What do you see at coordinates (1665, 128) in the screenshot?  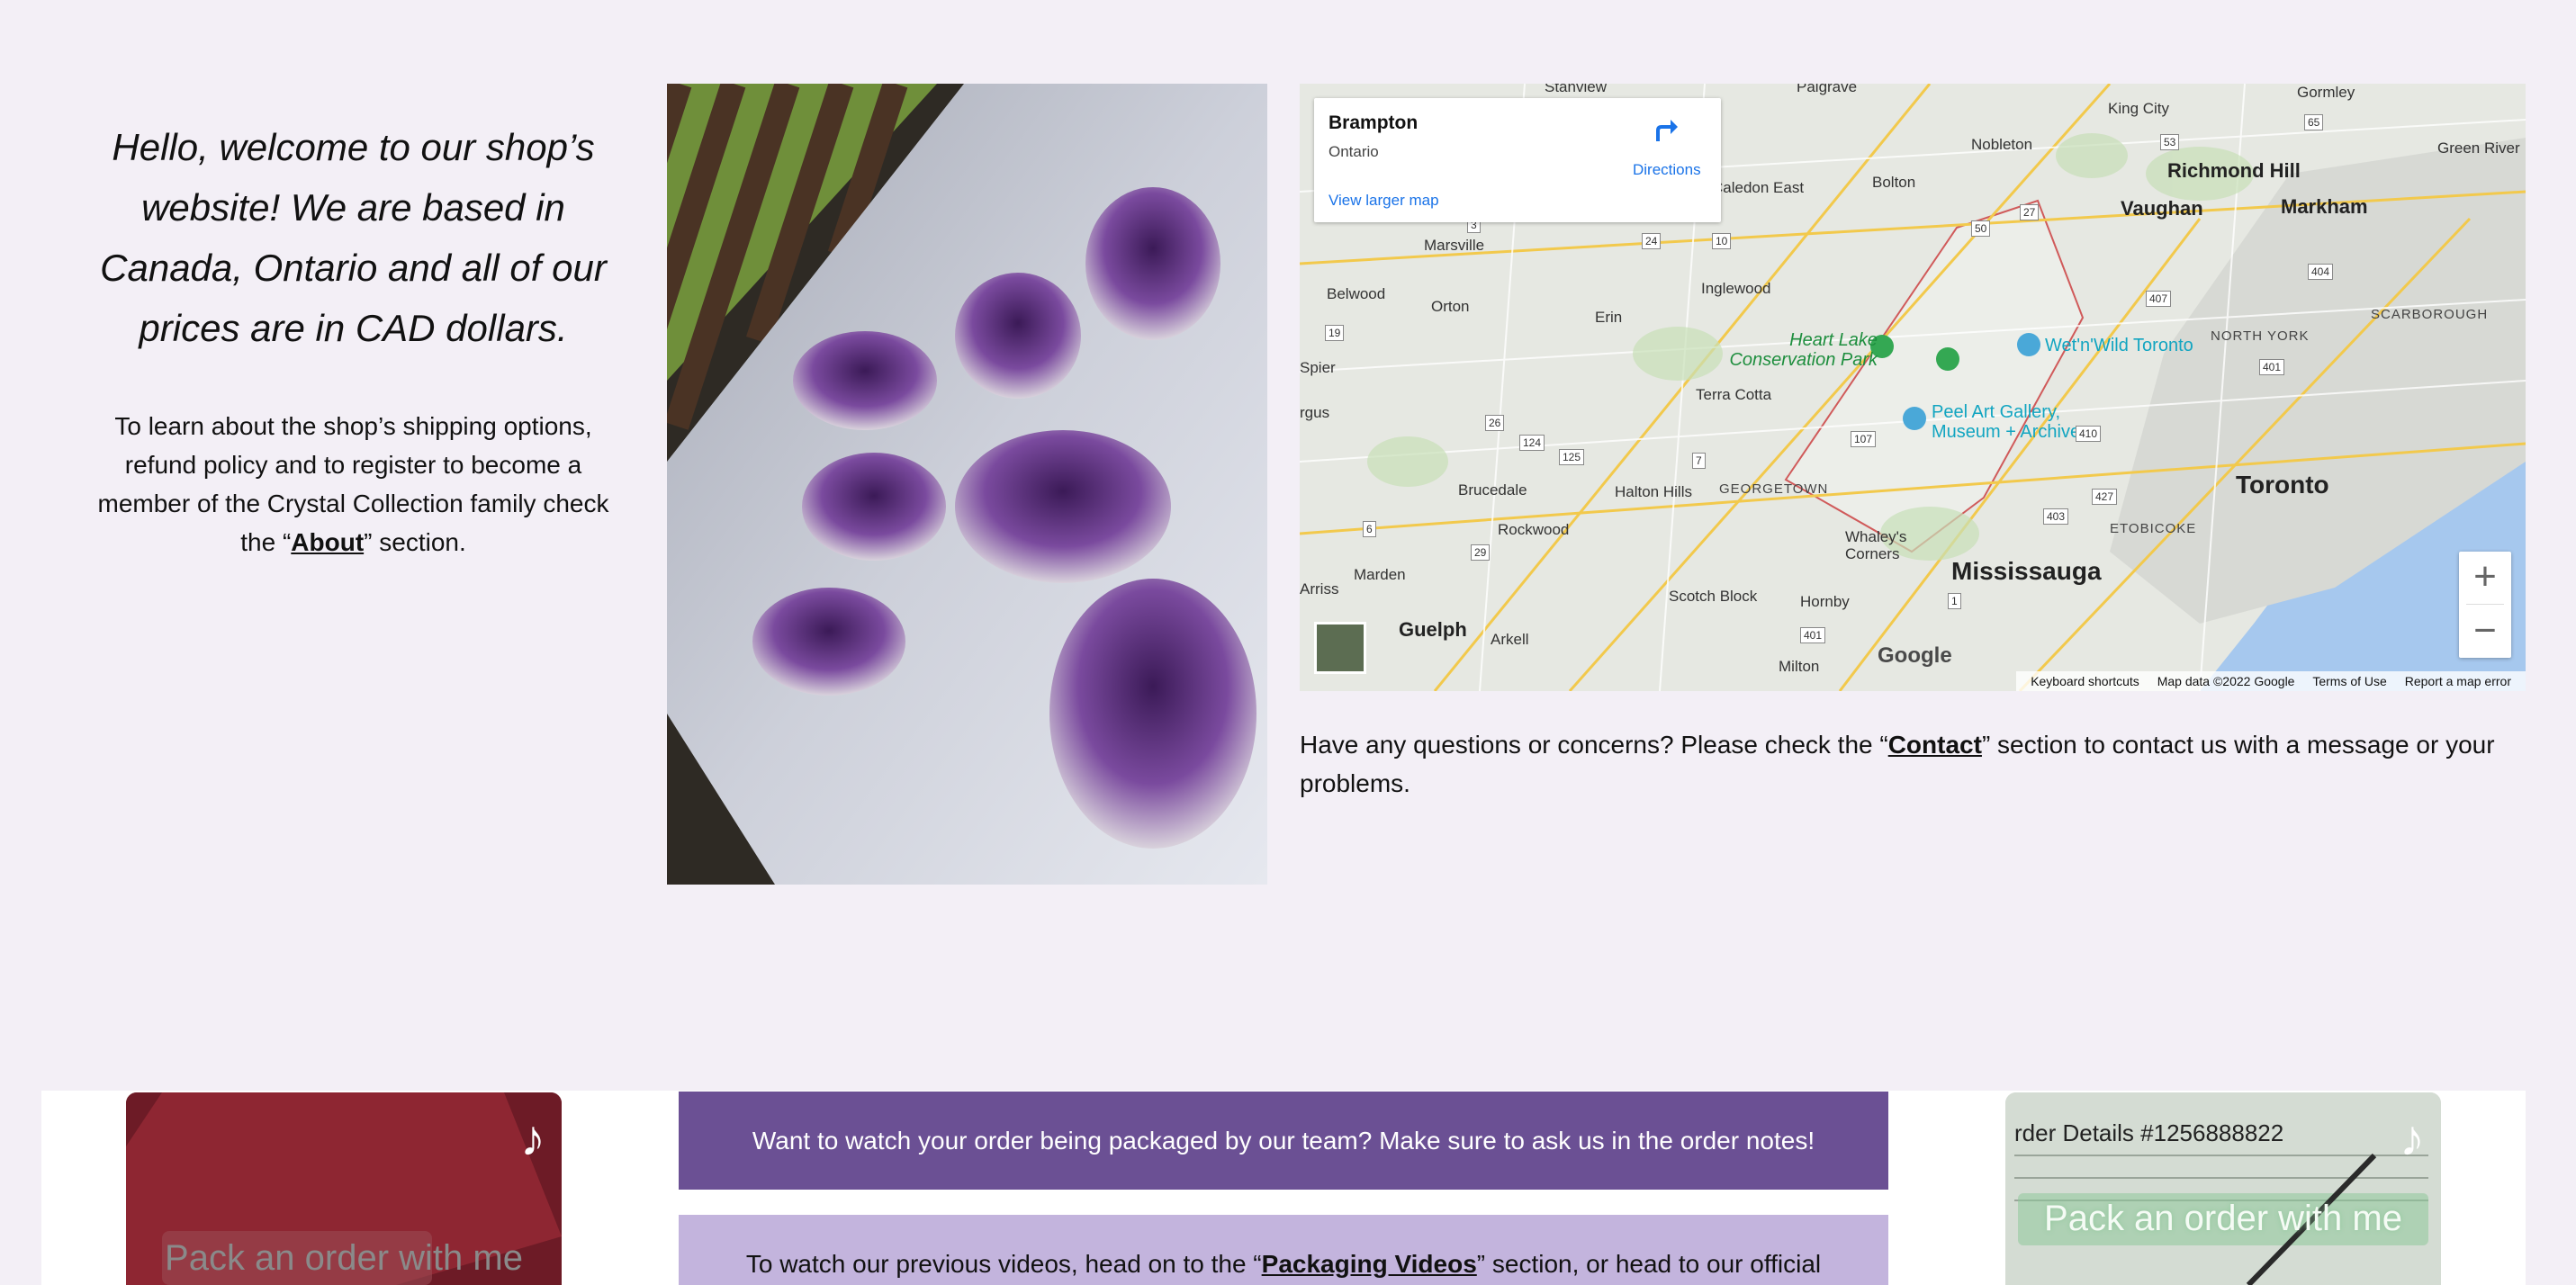 I see `directions-icon` at bounding box center [1665, 128].